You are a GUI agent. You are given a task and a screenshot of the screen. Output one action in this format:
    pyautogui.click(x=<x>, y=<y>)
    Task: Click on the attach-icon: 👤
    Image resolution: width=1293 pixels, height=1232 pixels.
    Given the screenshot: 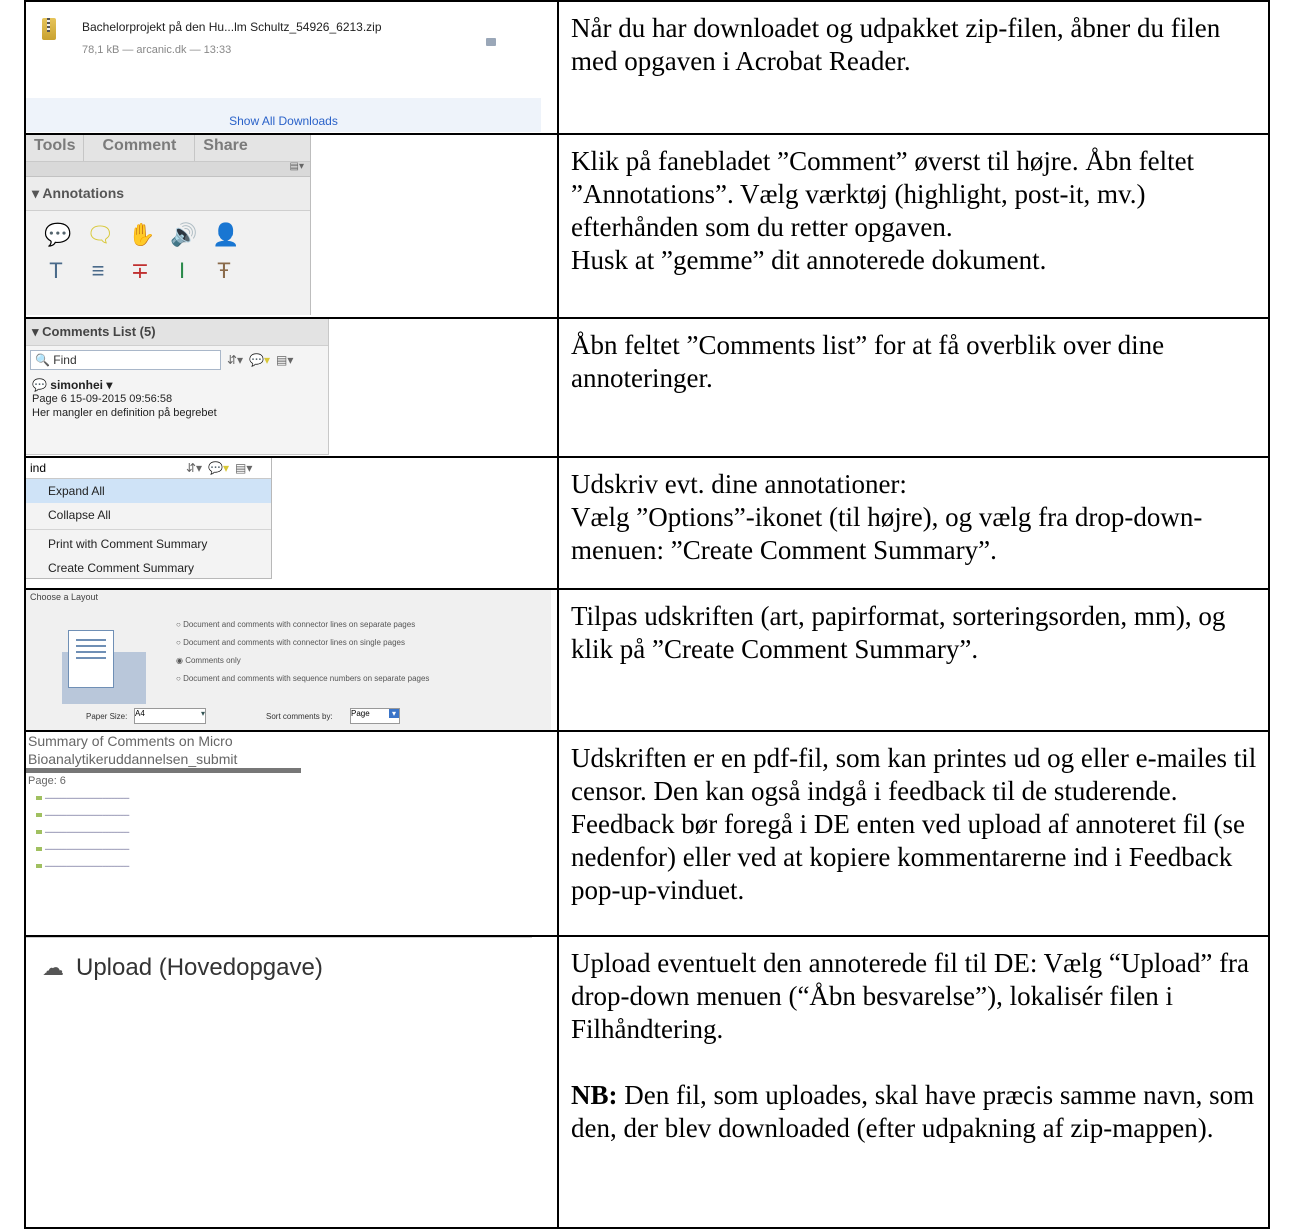 What is the action you would take?
    pyautogui.click(x=225, y=235)
    